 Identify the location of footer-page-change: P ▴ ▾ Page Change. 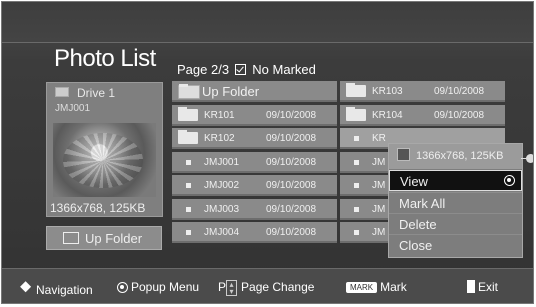
(266, 288).